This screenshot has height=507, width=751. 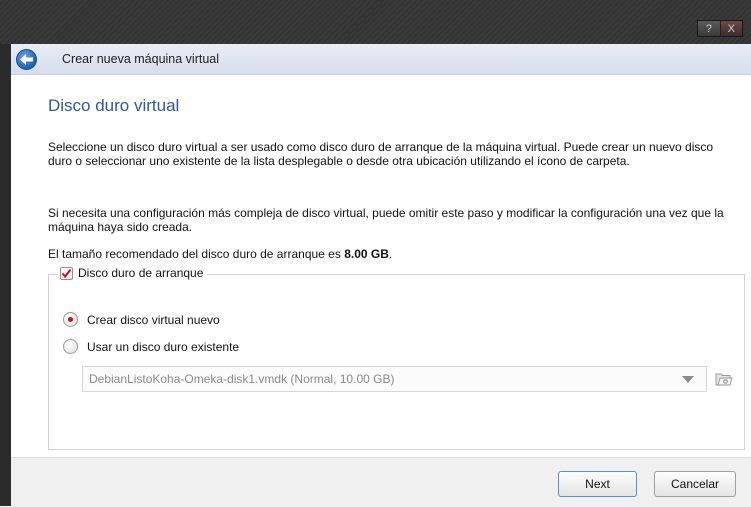 I want to click on existing-disk-radio, so click(x=70, y=346).